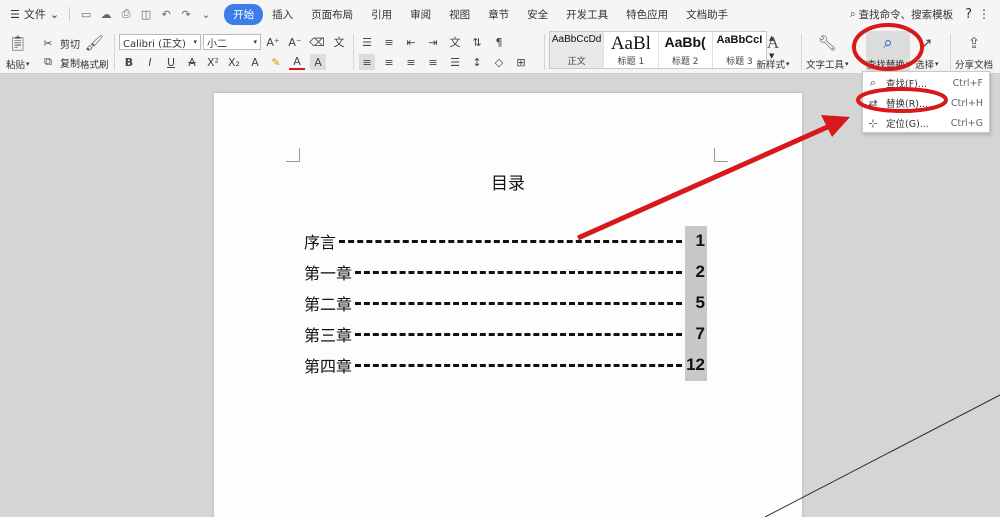  Describe the element at coordinates (631, 62) in the screenshot. I see `style-name: 标题 1` at that location.